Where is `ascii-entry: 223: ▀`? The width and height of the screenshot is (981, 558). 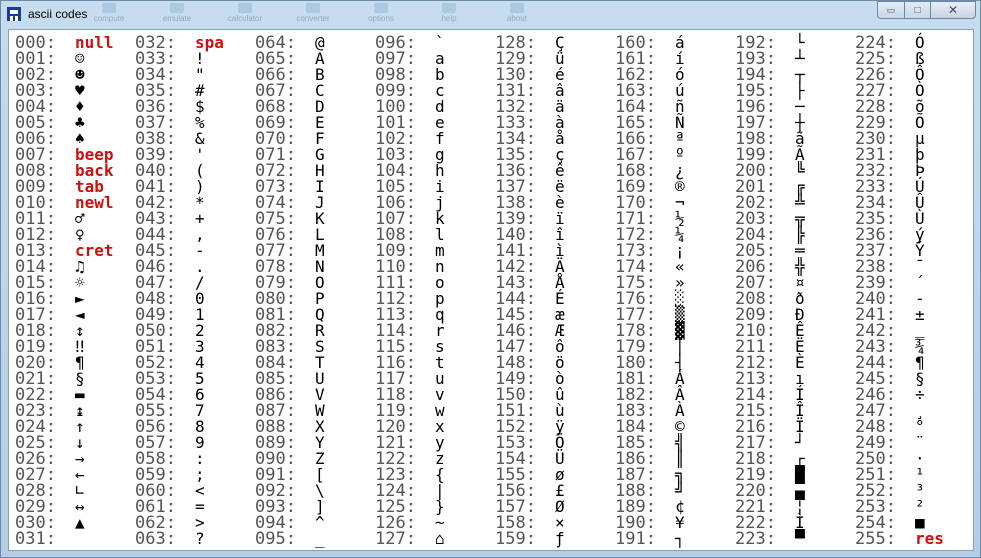
ascii-entry: 223: ▀ is located at coordinates (795, 539).